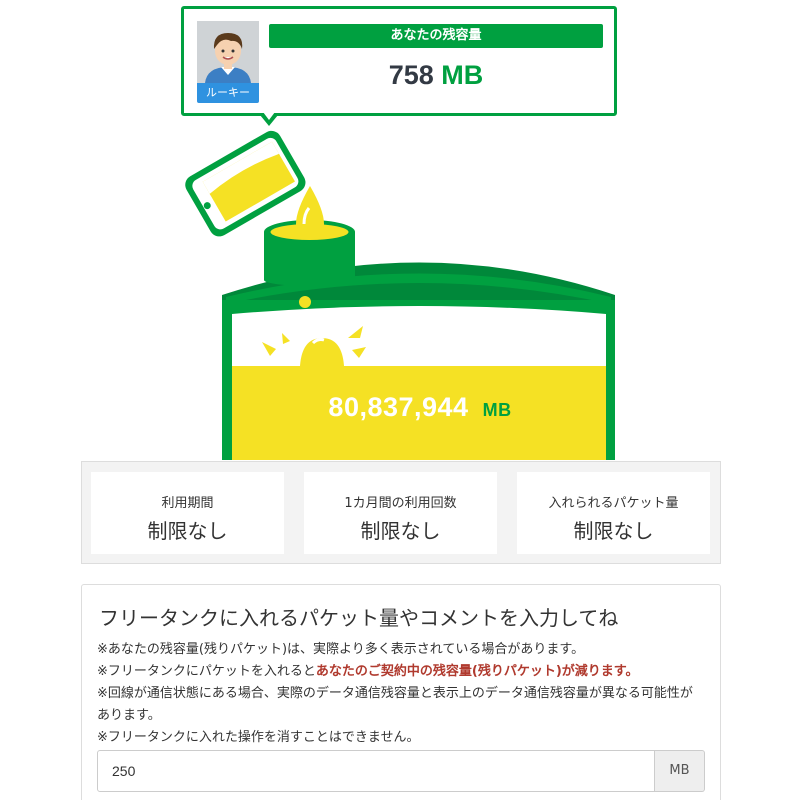  Describe the element at coordinates (258, 737) in the screenshot. I see `note-irreversible: ※フリータンクに入れた操作を消すことはできません。` at that location.